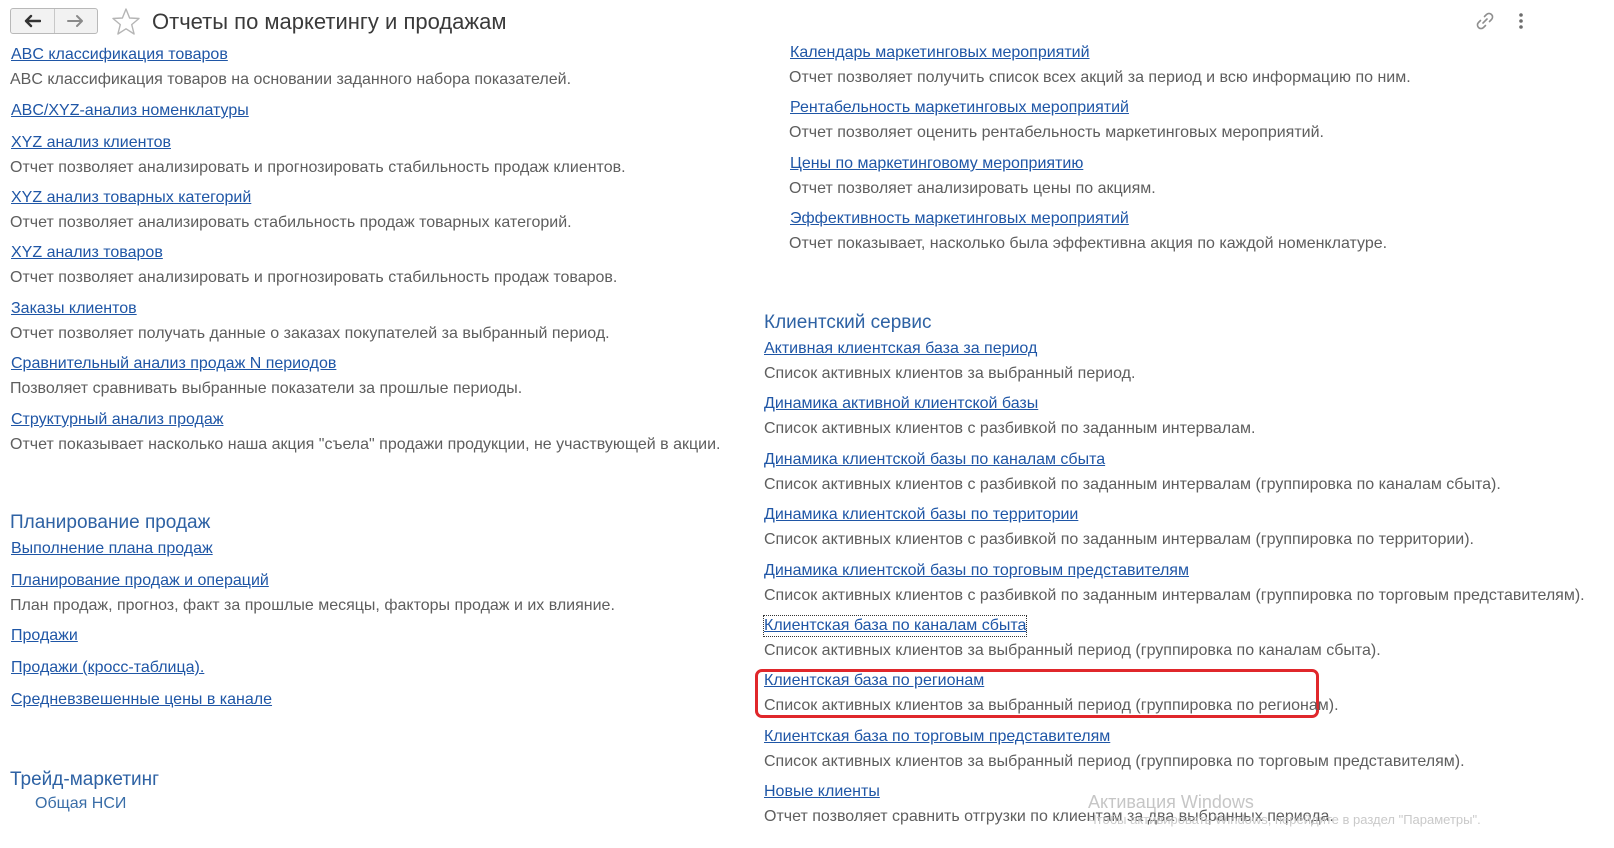 This screenshot has height=848, width=1614. What do you see at coordinates (959, 108) in the screenshot?
I see `report-link-marketing-profitability: Рентабельность маркетинговых мероприятий` at bounding box center [959, 108].